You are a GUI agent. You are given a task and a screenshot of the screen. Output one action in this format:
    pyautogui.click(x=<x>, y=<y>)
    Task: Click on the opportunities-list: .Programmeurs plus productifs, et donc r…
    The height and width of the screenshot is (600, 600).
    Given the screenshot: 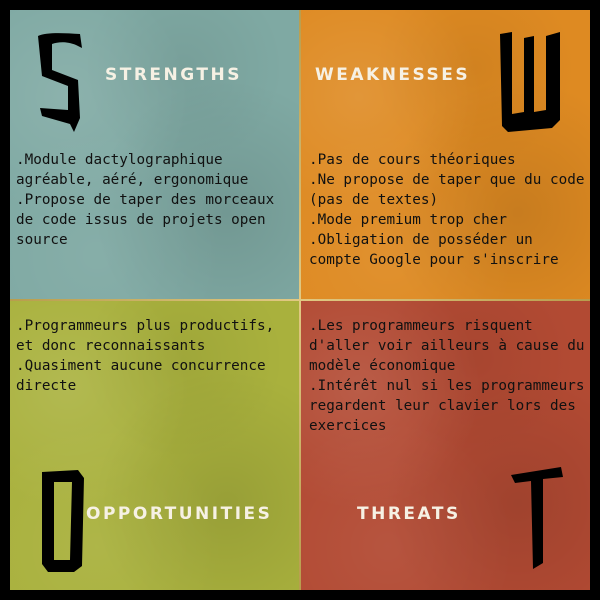 What is the action you would take?
    pyautogui.click(x=156, y=356)
    